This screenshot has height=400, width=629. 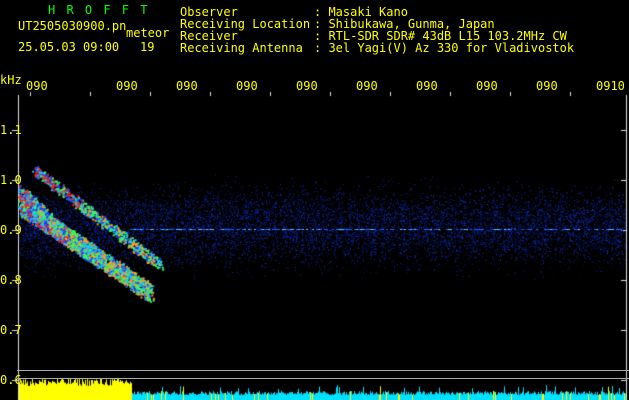 I want to click on antenna-label: Receiving Antenna, so click(x=241, y=48).